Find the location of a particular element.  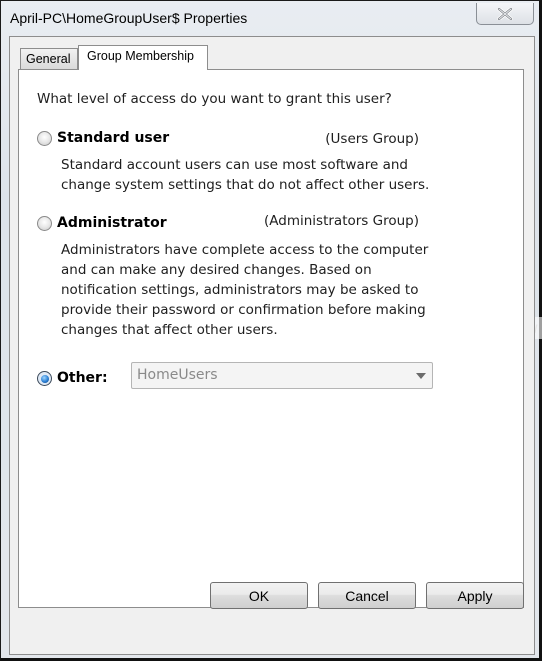

close-button is located at coordinates (505, 14).